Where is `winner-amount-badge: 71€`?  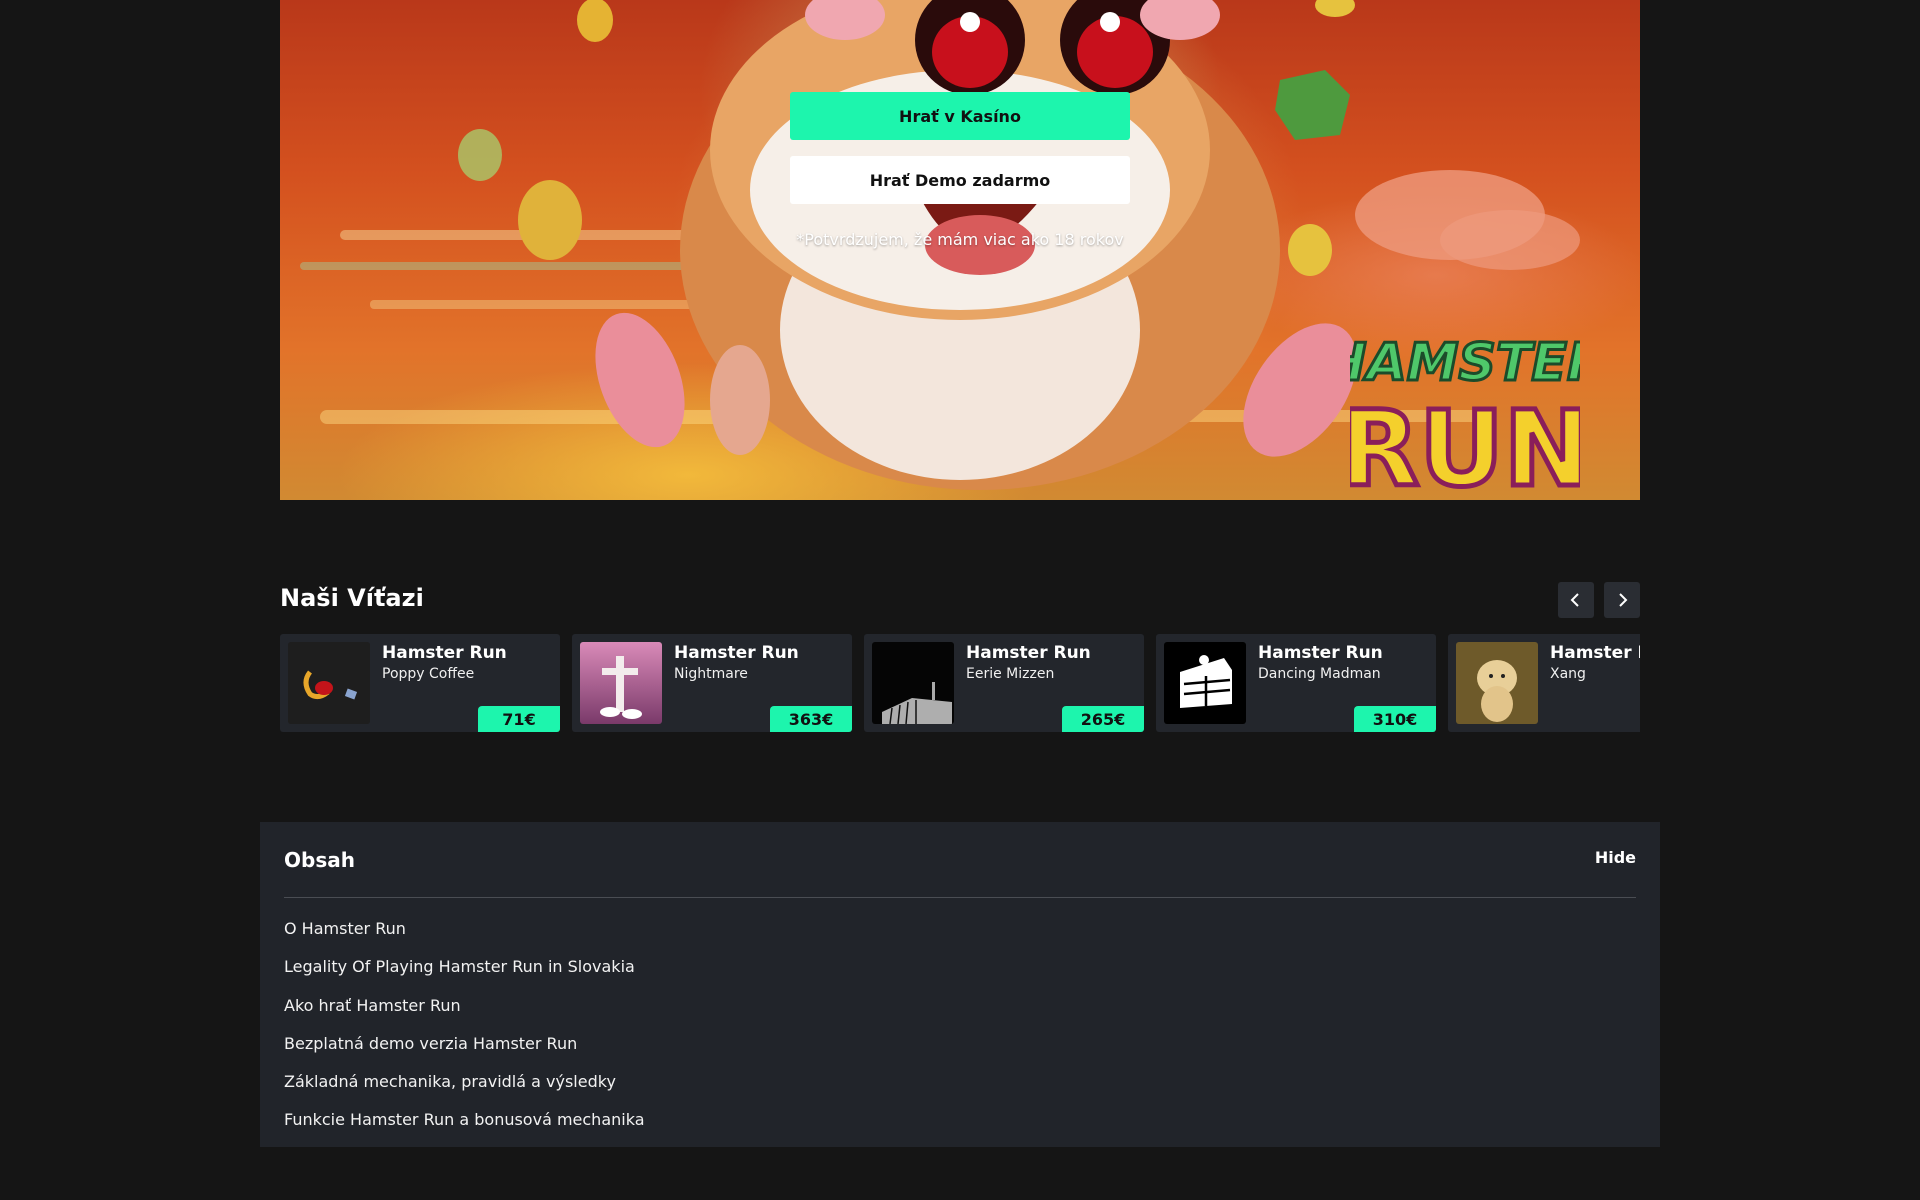 winner-amount-badge: 71€ is located at coordinates (519, 719).